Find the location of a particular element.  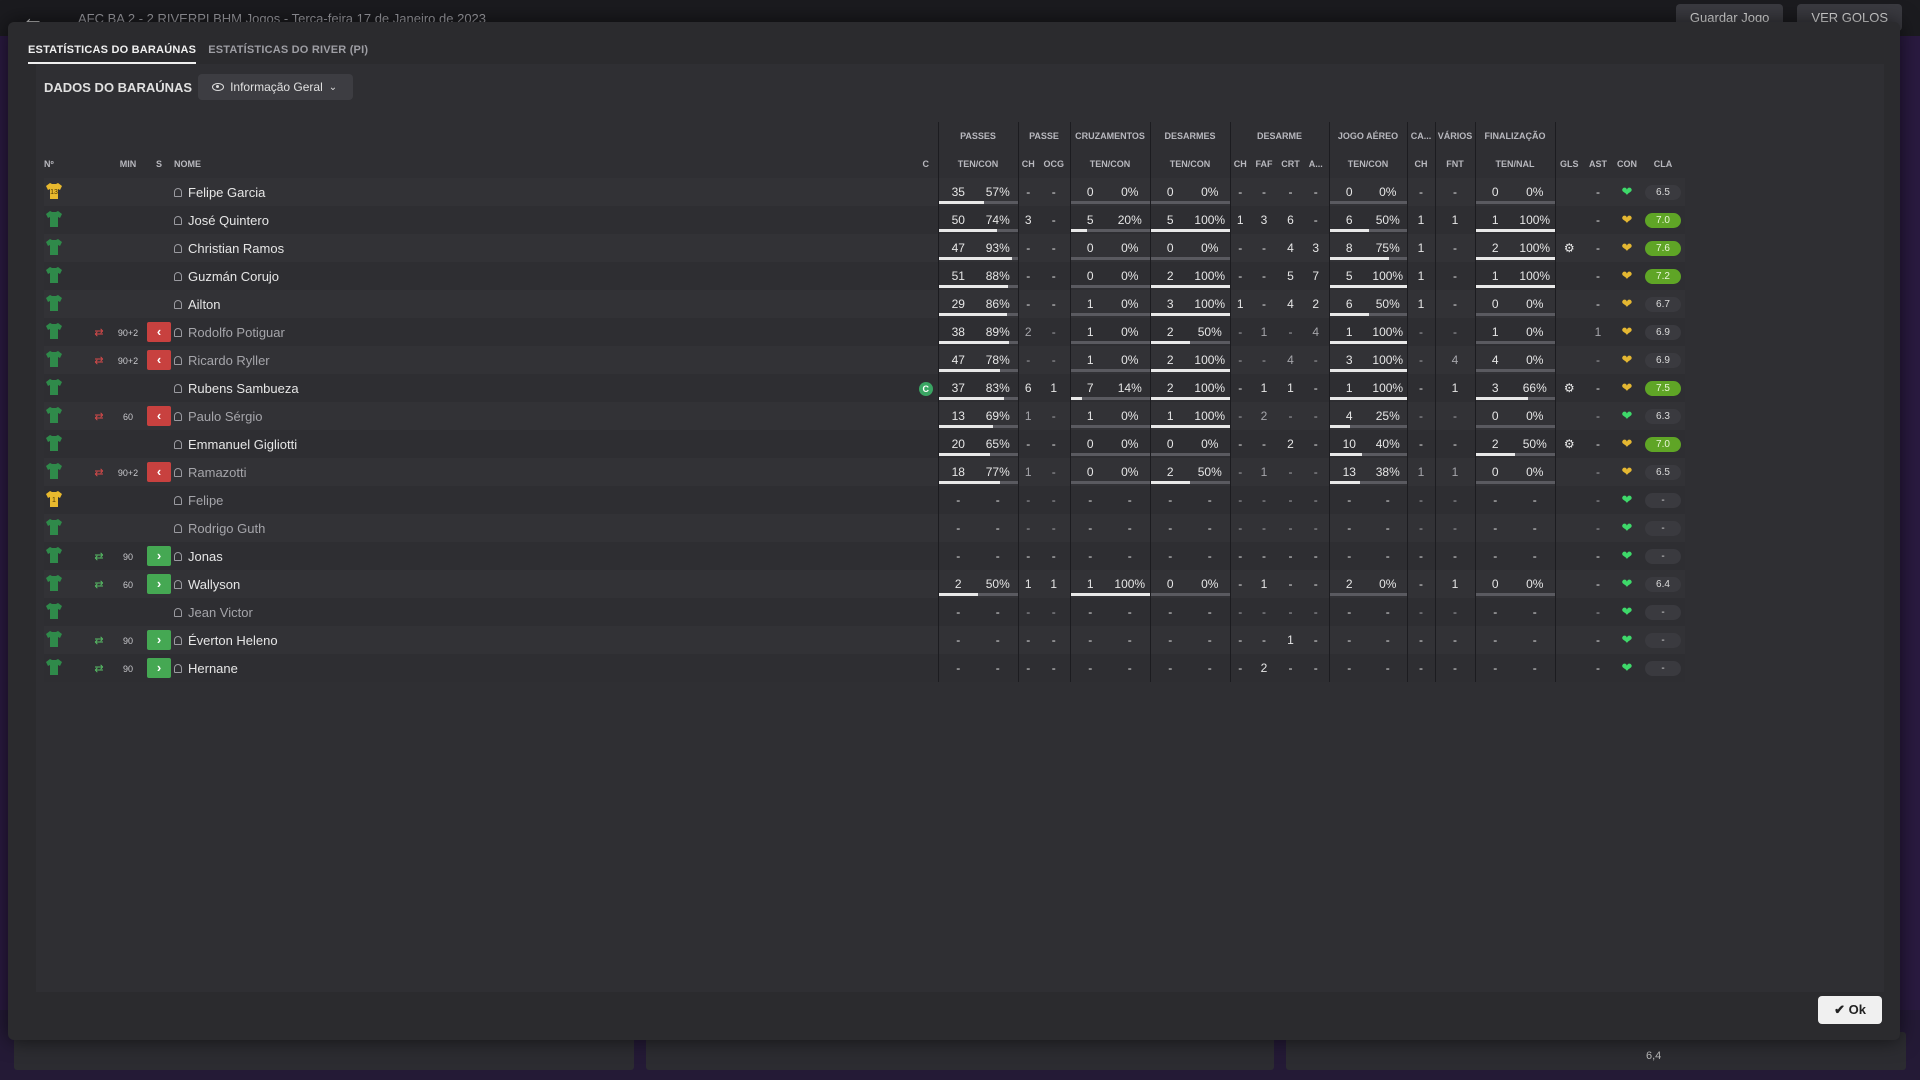

aerial-pct: 100% is located at coordinates (1388, 332).